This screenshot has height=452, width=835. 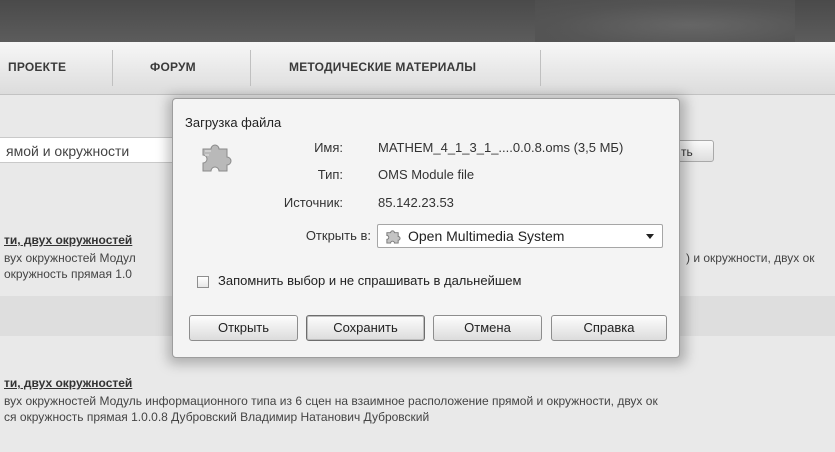 I want to click on site-header-banner, so click(x=417, y=21).